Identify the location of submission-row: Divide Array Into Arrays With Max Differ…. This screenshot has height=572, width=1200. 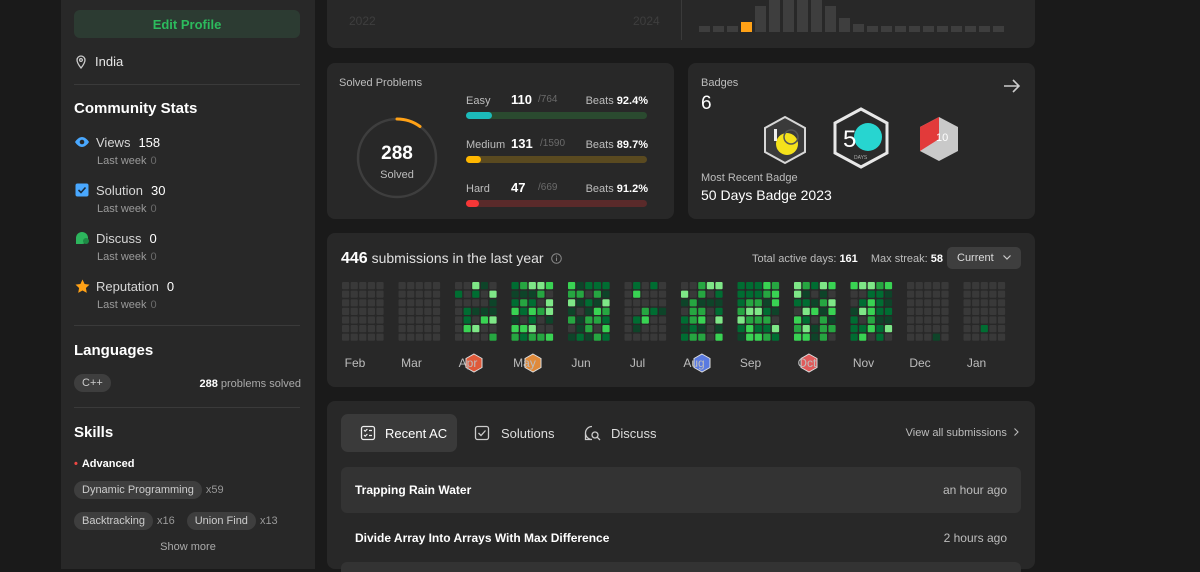
(681, 538).